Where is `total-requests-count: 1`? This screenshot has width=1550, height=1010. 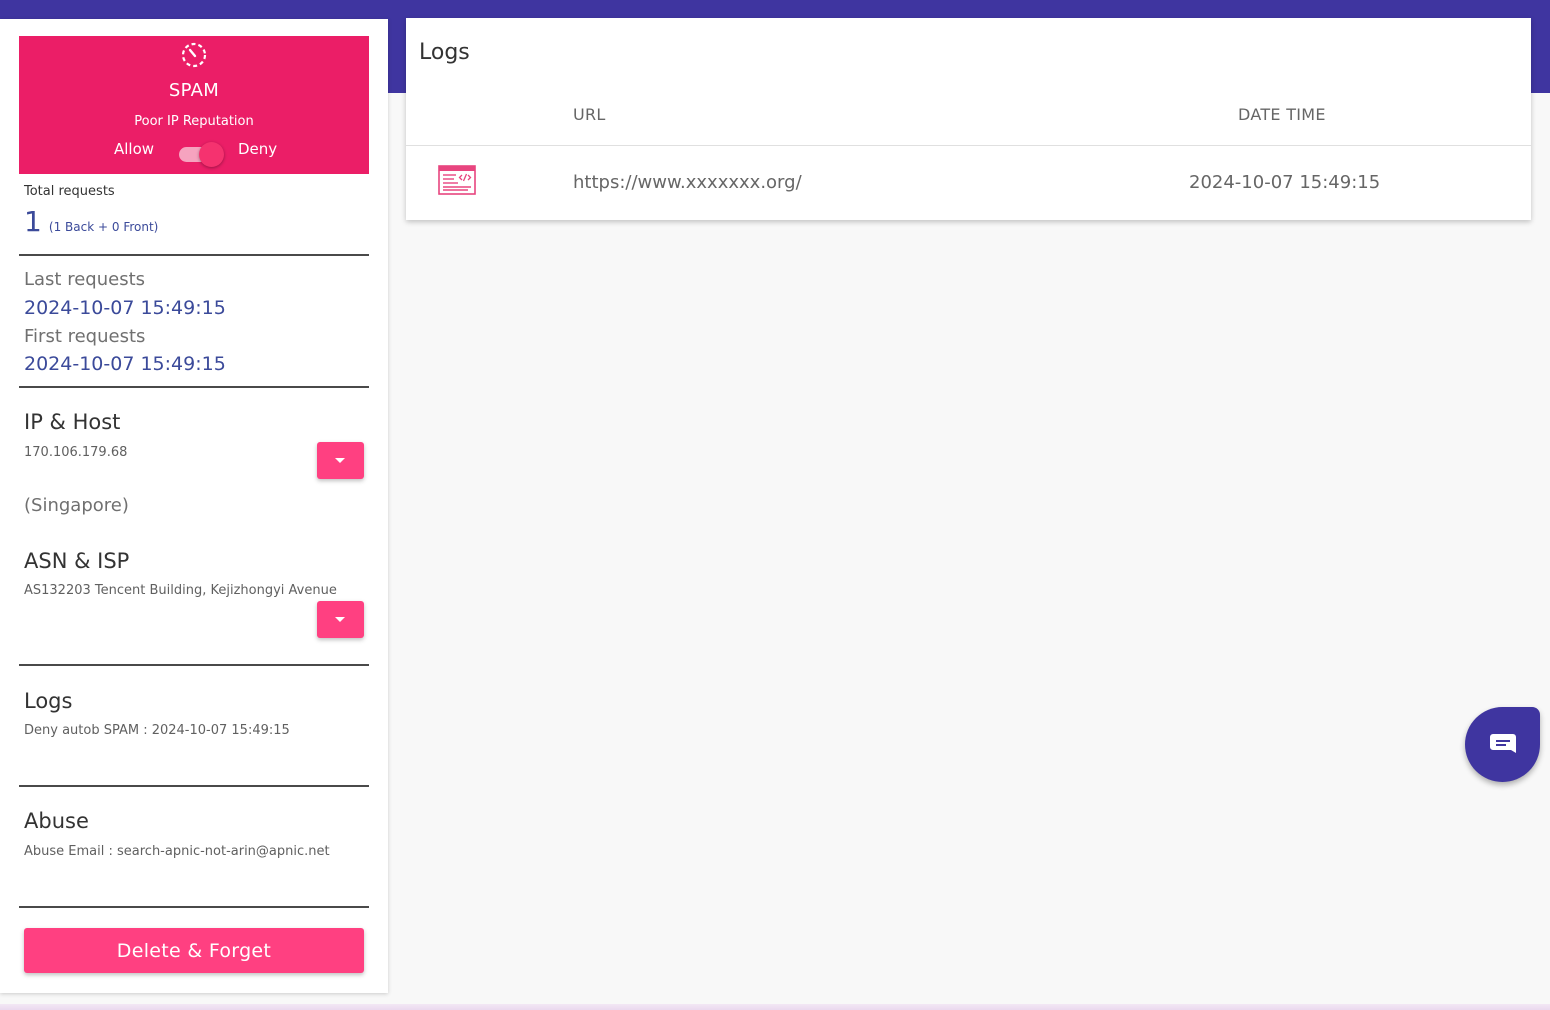 total-requests-count: 1 is located at coordinates (33, 221).